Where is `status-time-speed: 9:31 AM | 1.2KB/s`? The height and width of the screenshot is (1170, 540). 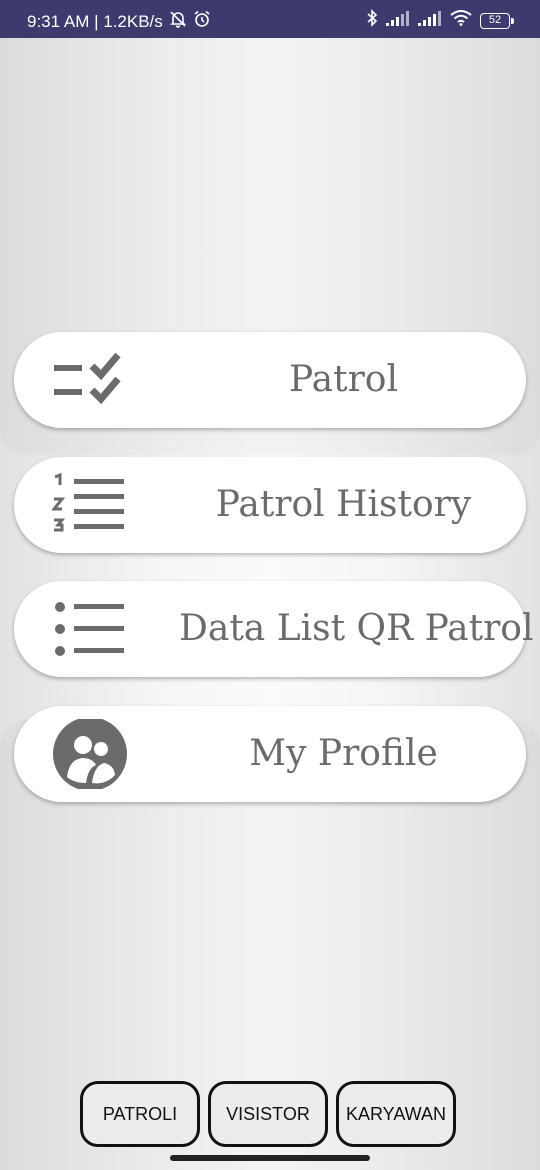
status-time-speed: 9:31 AM | 1.2KB/s is located at coordinates (95, 21).